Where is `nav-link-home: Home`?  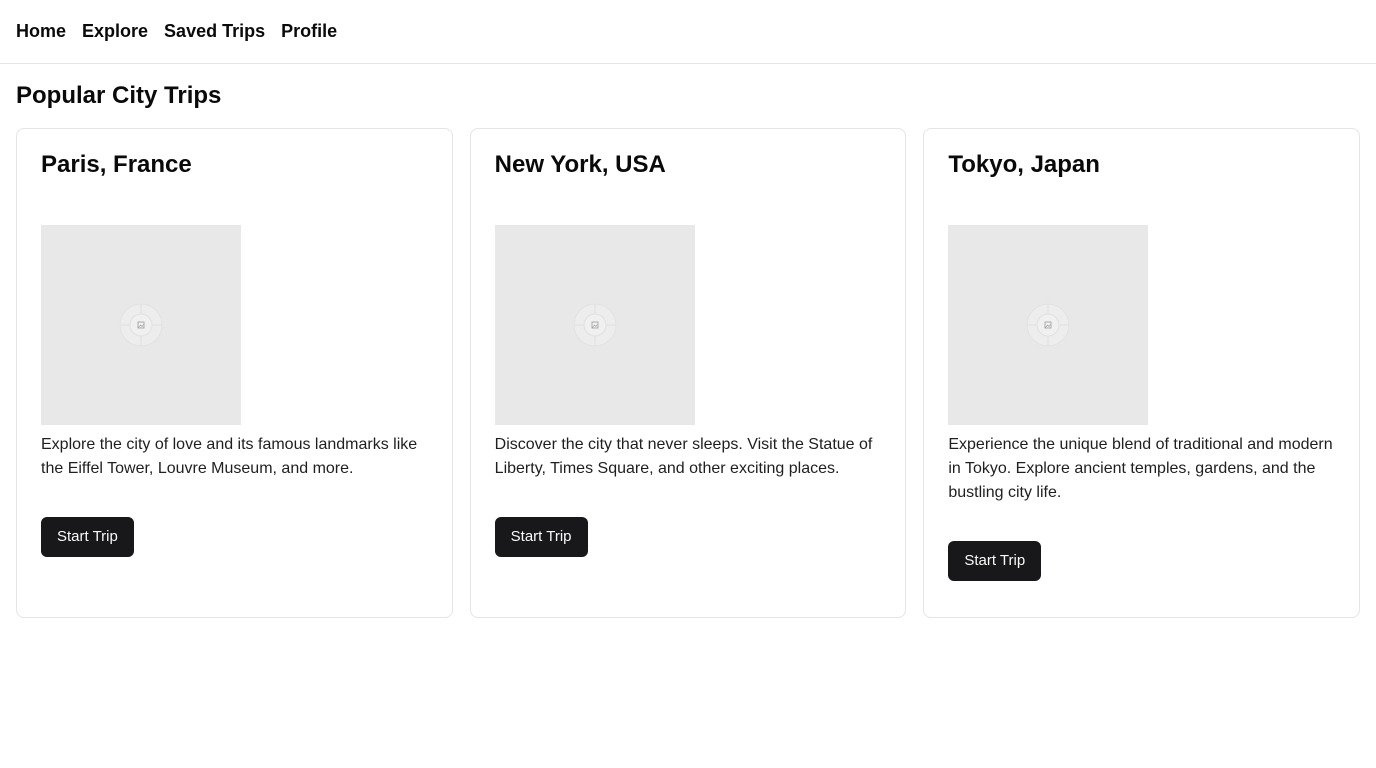 nav-link-home: Home is located at coordinates (41, 31).